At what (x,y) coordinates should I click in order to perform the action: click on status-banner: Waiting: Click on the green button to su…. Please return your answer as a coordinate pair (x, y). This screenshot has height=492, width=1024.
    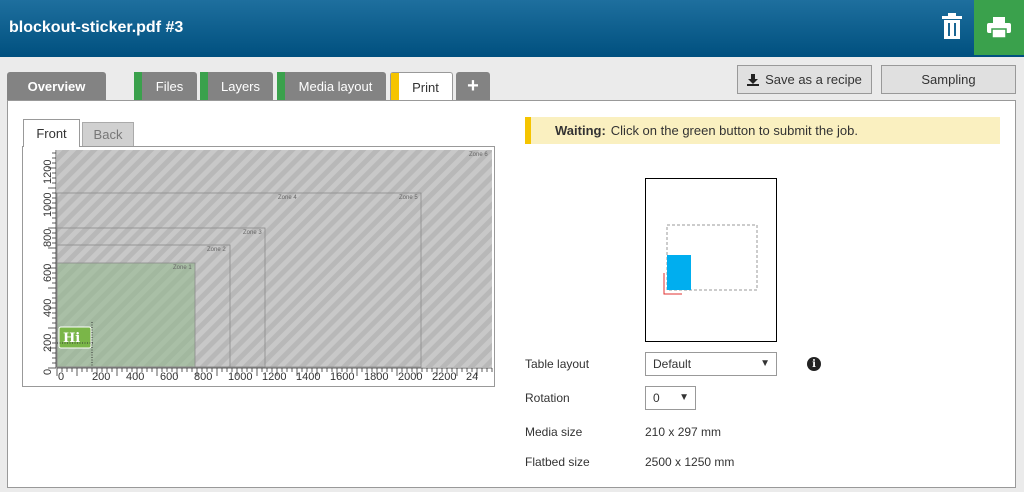
    Looking at the image, I should click on (762, 130).